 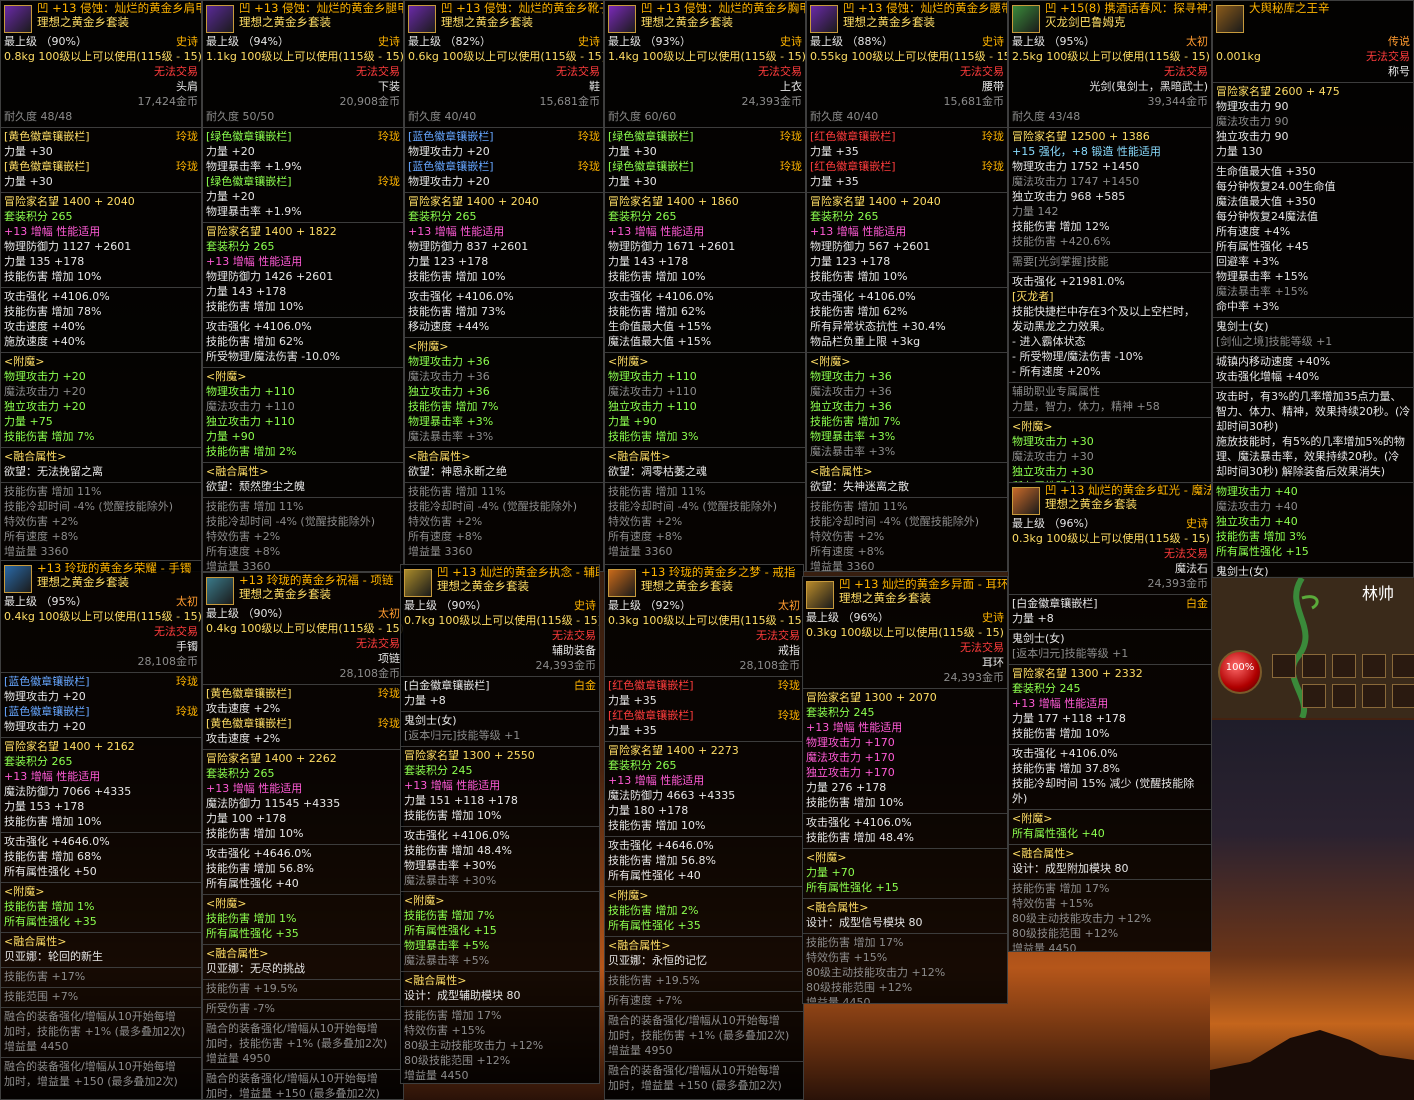 I want to click on stat-line: 技能伤害 增加 62%, so click(x=907, y=312).